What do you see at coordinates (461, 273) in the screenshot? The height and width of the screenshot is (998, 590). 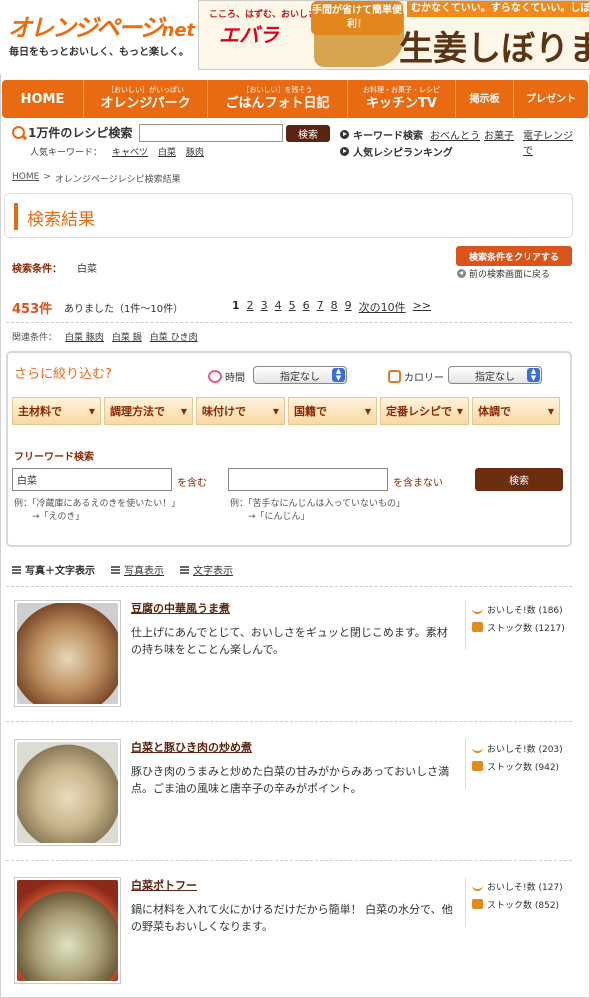 I see `back-arrow-icon` at bounding box center [461, 273].